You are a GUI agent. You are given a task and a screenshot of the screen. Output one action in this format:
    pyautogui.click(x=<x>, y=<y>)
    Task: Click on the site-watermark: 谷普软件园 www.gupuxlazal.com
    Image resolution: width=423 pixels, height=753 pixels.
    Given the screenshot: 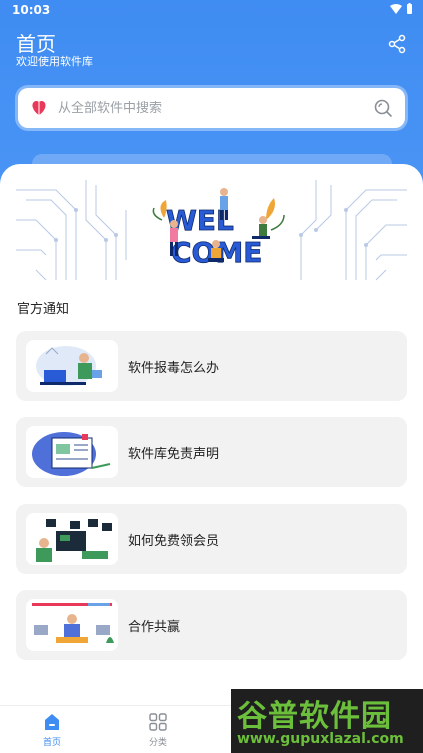 What is the action you would take?
    pyautogui.click(x=327, y=721)
    